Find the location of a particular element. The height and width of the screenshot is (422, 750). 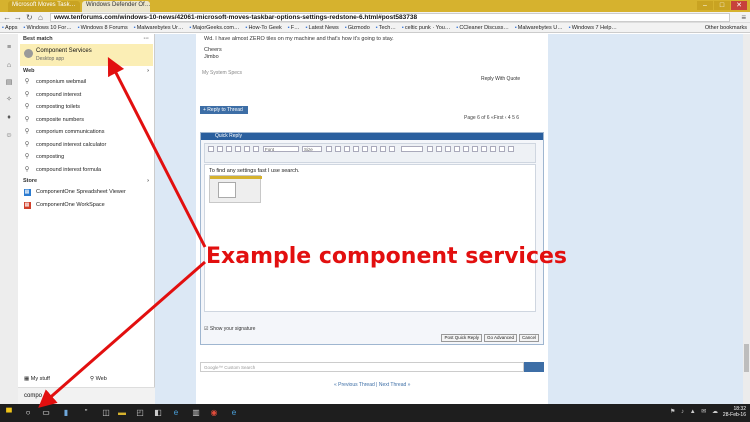

font-select: Font is located at coordinates (281, 149).